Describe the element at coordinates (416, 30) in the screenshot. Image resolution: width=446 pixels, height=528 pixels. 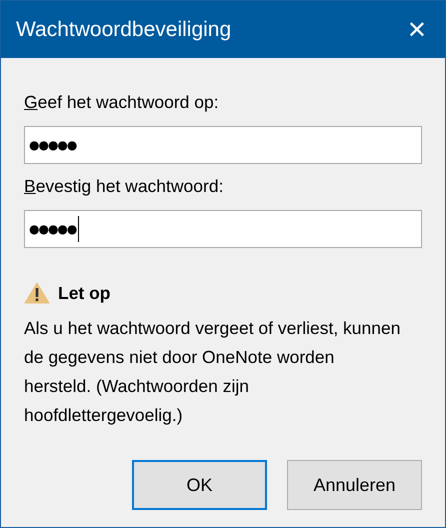
I see `close-button: ✕` at that location.